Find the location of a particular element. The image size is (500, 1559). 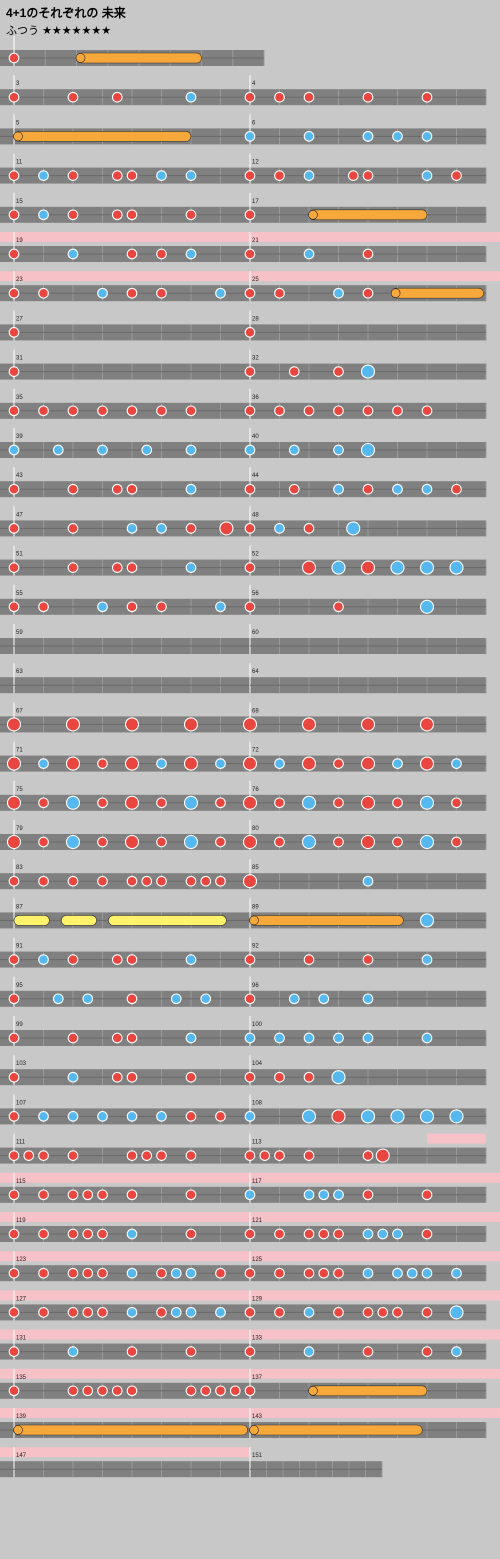

measure-number: 52 is located at coordinates (255, 555).